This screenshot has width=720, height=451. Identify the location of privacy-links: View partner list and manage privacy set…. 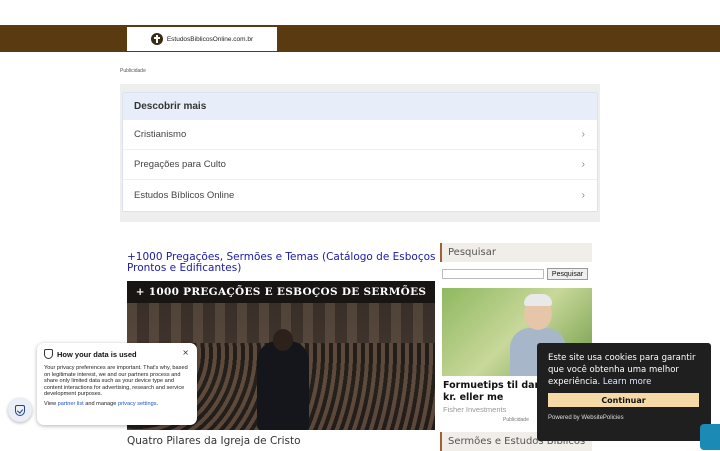
(117, 404).